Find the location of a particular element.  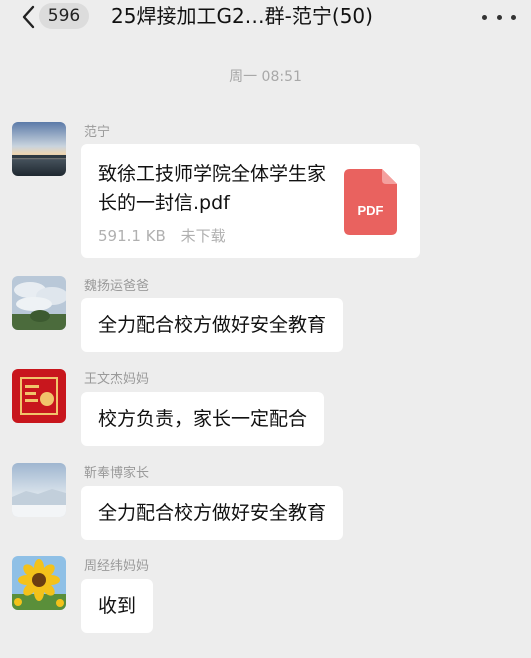

file-status: 未下载 is located at coordinates (203, 236).